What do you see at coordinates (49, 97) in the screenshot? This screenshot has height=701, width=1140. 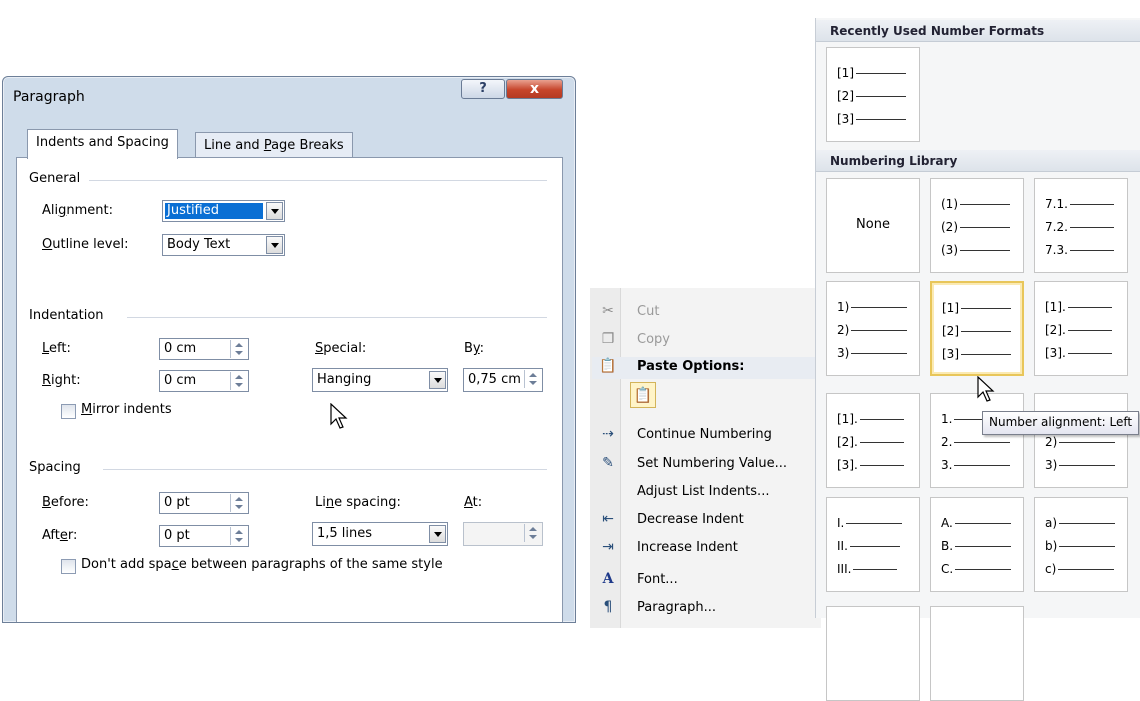 I see `dialog-title: Paragraph` at bounding box center [49, 97].